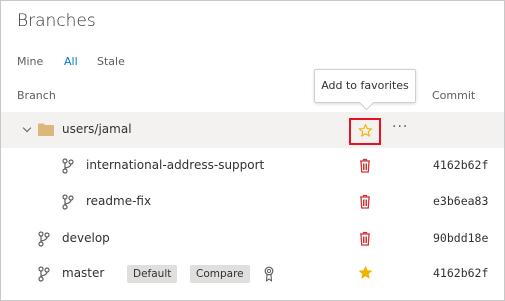  I want to click on commit-hash: 90bdd18e, so click(460, 238).